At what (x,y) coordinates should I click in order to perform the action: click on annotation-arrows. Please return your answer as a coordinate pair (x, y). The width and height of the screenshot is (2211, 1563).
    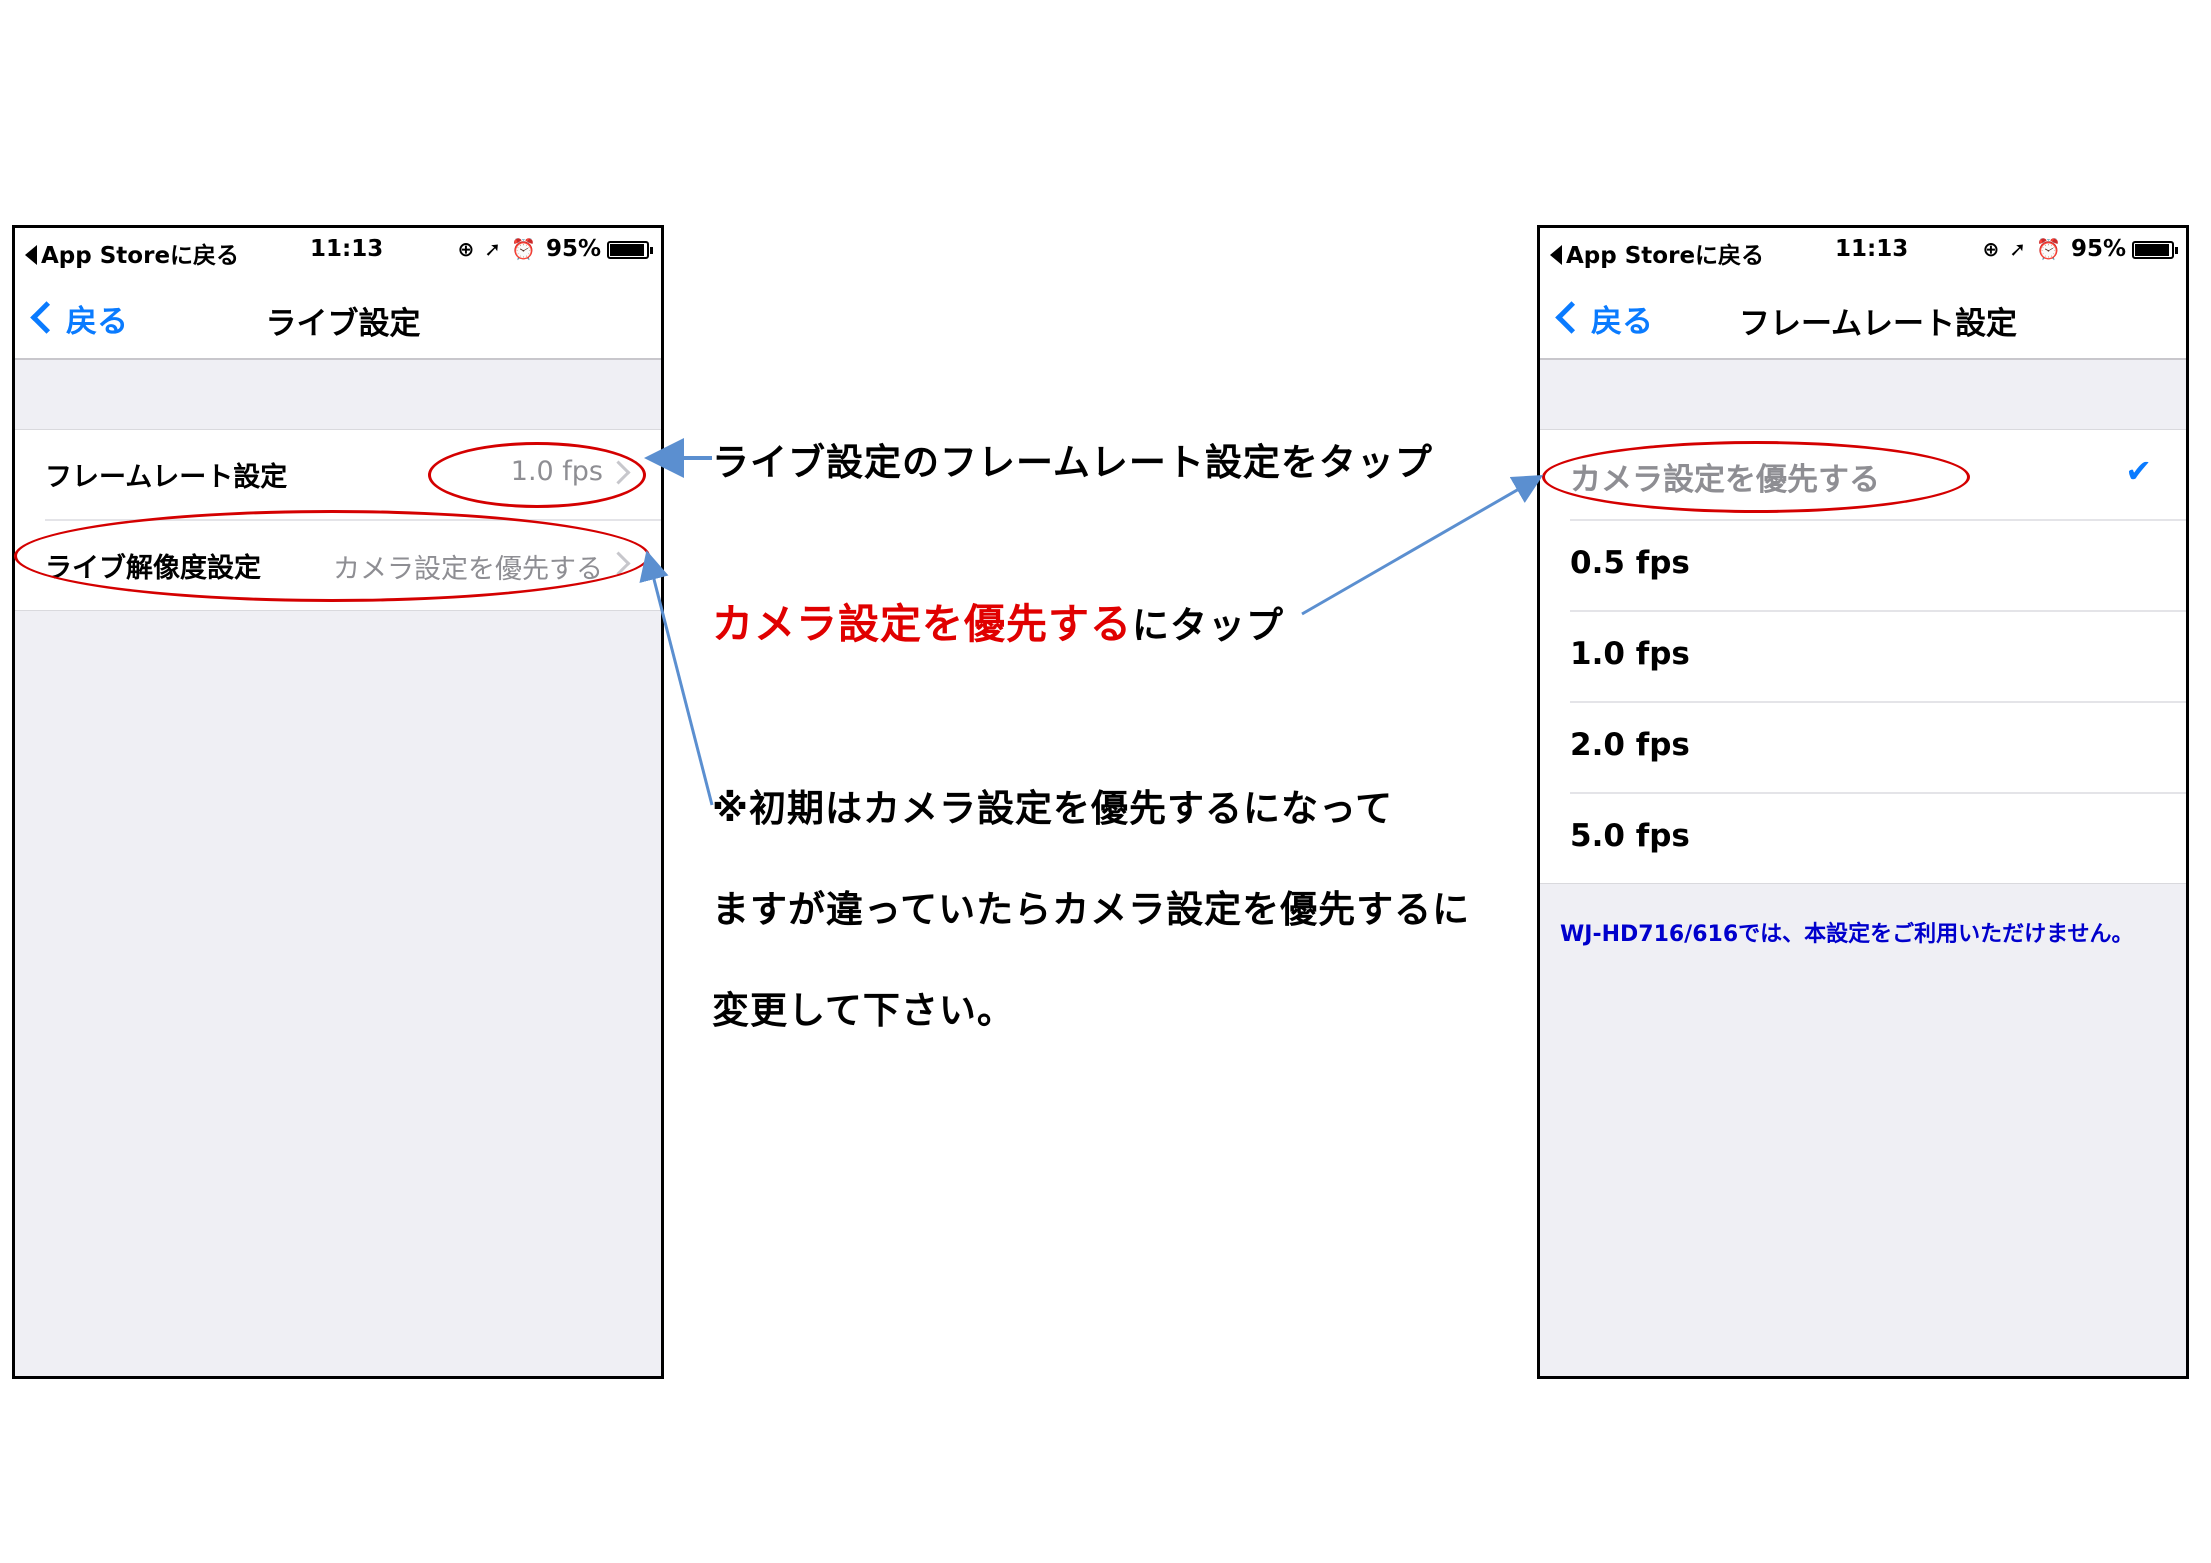
    Looking at the image, I should click on (1091, 622).